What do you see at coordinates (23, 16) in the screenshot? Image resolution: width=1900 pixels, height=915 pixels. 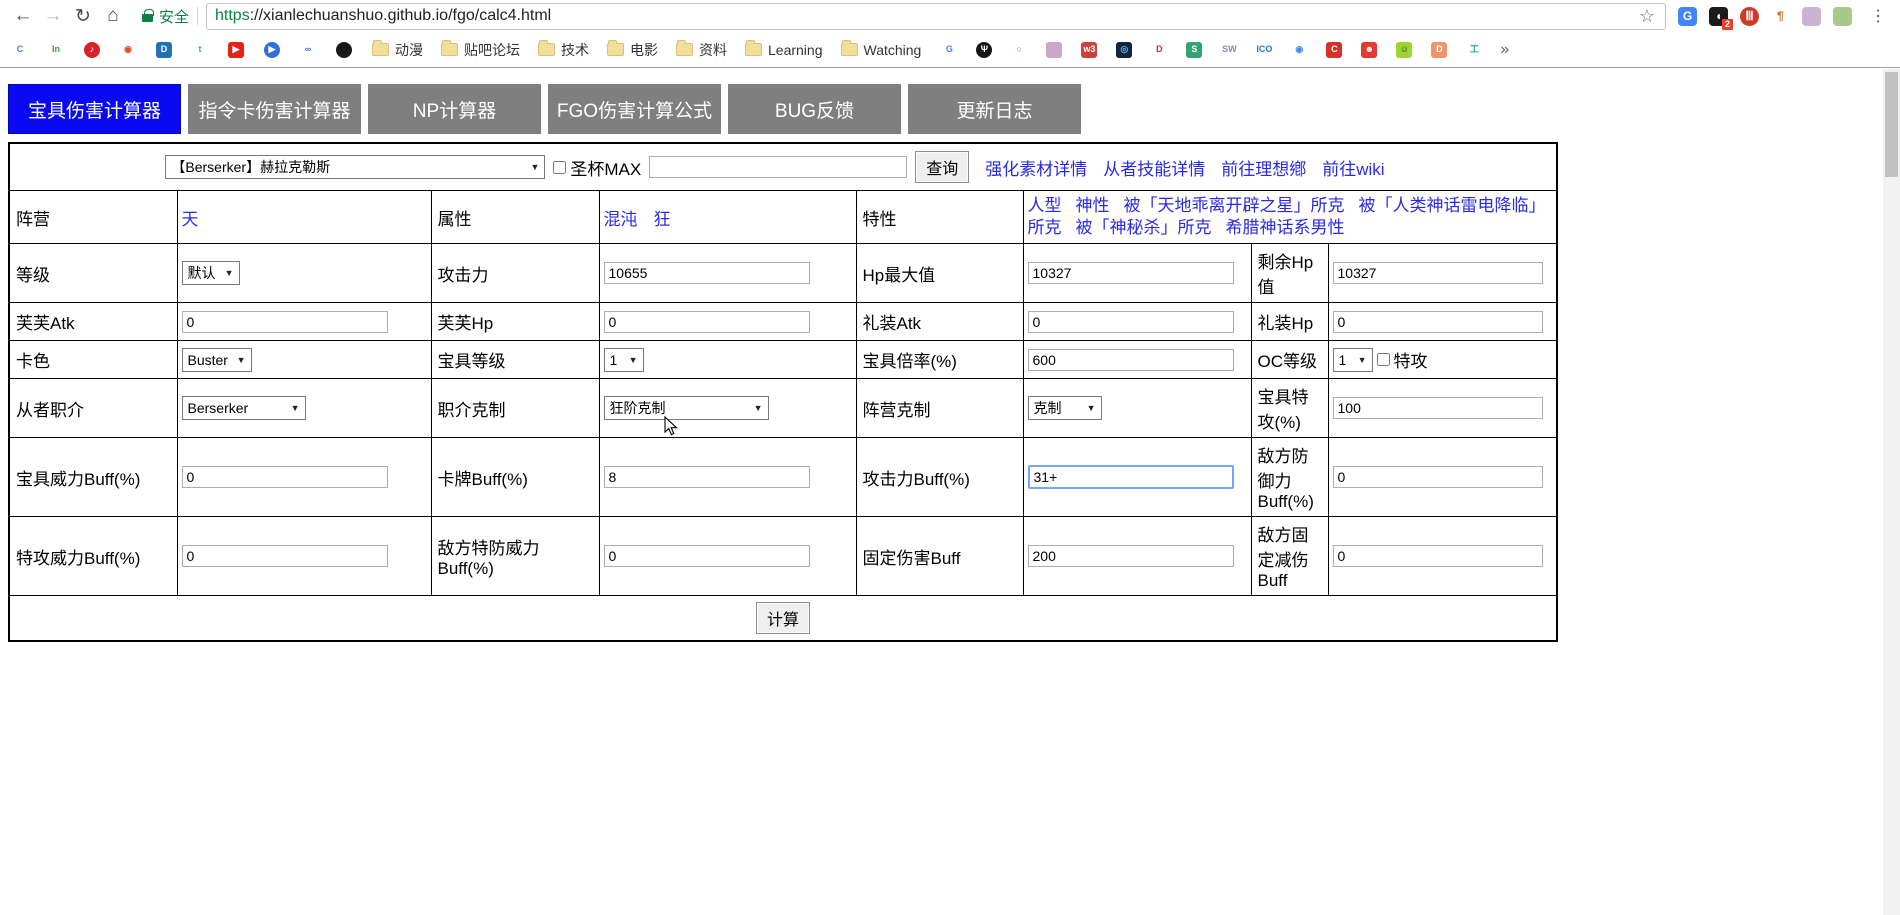 I see `back-icon: ←` at bounding box center [23, 16].